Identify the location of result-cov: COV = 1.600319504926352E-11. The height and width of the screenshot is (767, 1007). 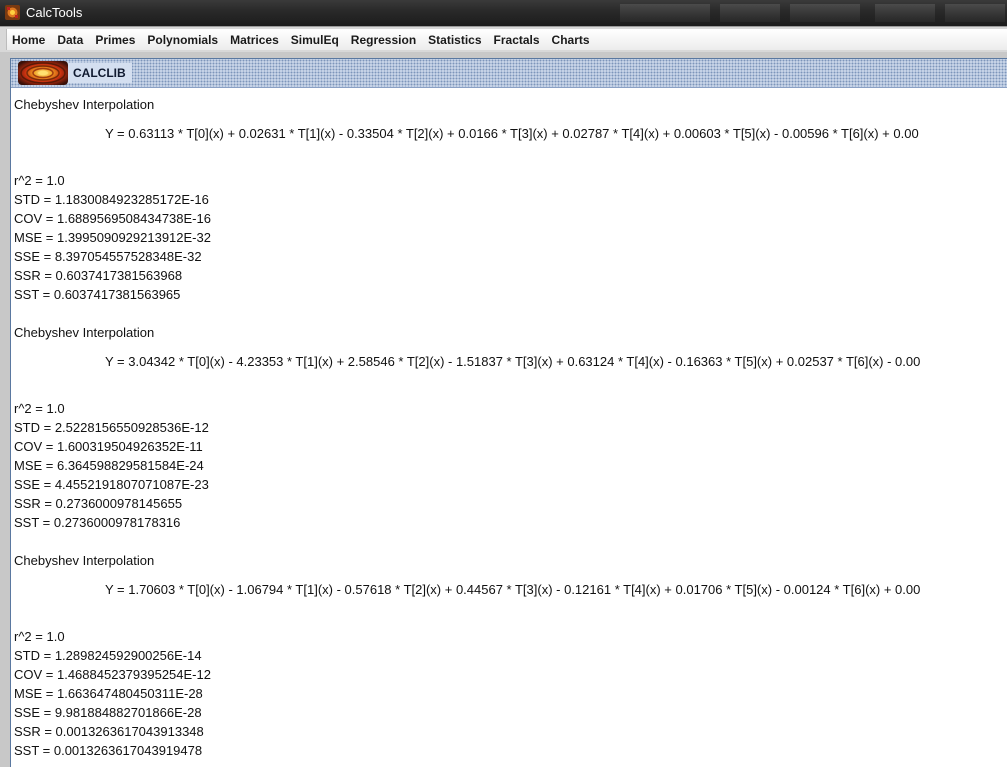
(108, 446).